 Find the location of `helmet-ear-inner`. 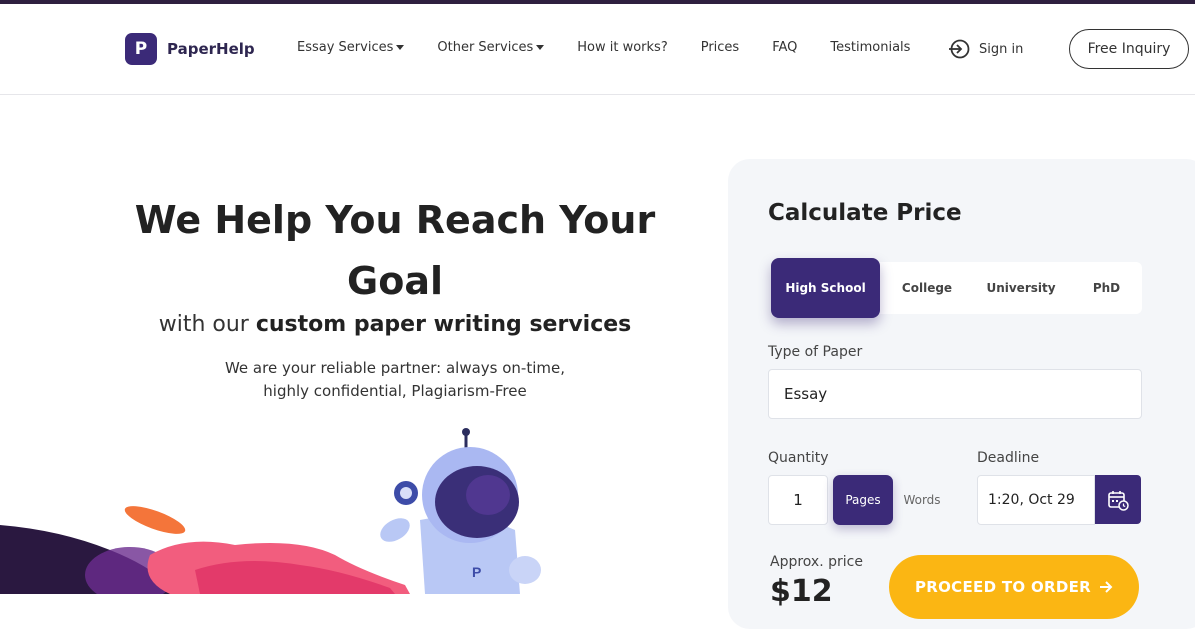

helmet-ear-inner is located at coordinates (406, 493).